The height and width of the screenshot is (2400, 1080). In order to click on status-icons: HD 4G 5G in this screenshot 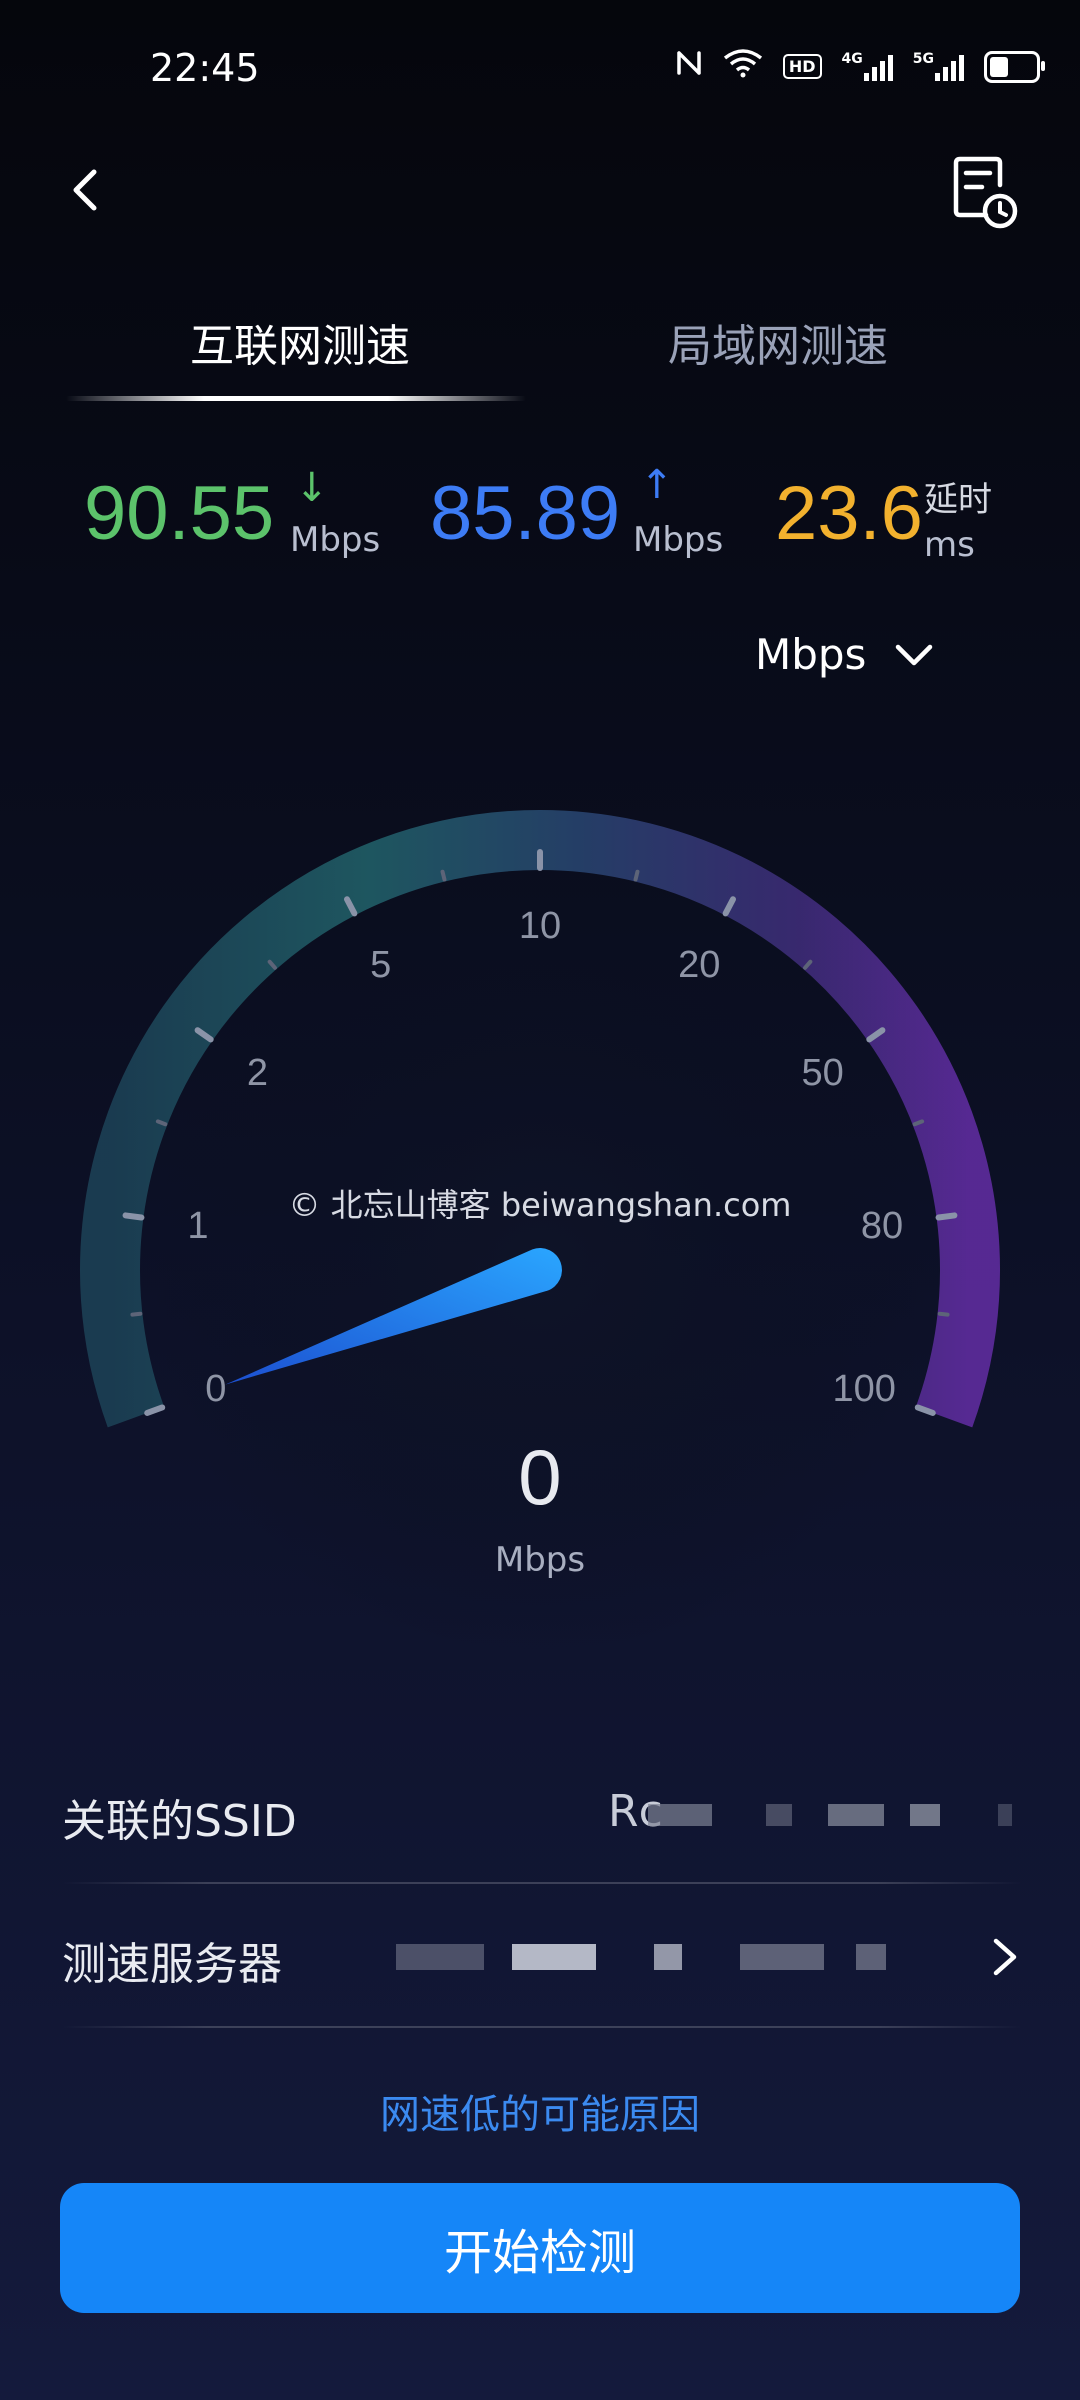, I will do `click(860, 66)`.